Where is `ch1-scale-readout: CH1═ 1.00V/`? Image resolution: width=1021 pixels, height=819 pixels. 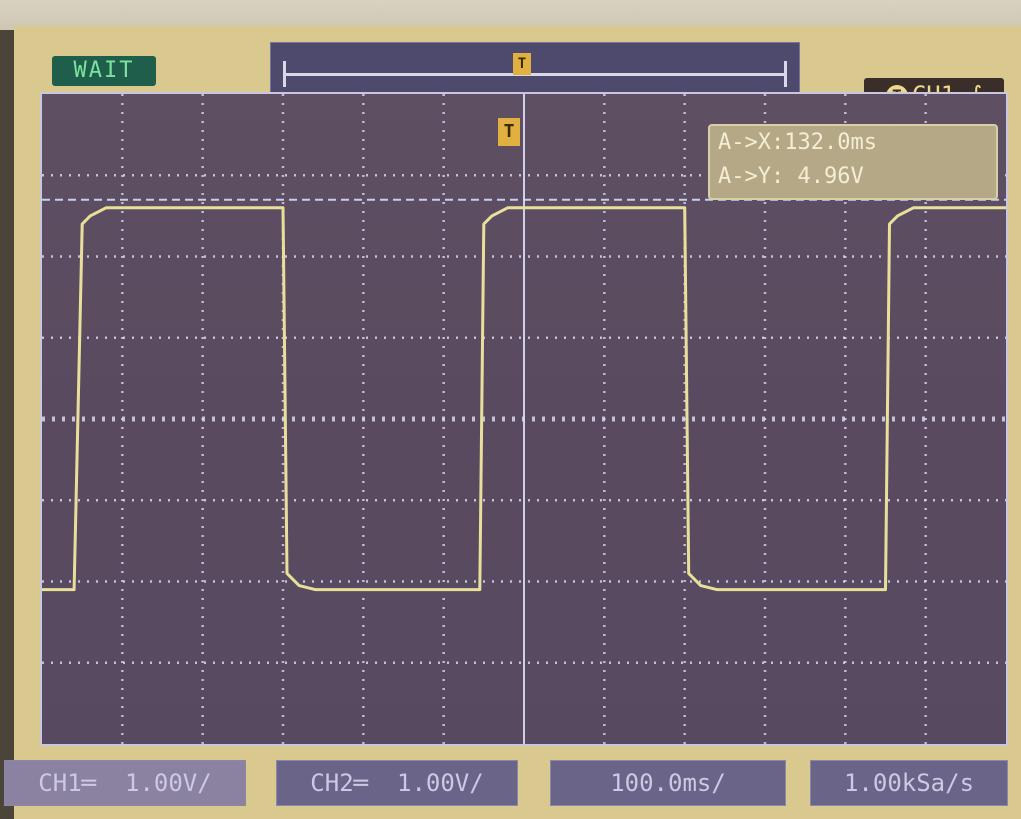 ch1-scale-readout: CH1═ 1.00V/ is located at coordinates (125, 783).